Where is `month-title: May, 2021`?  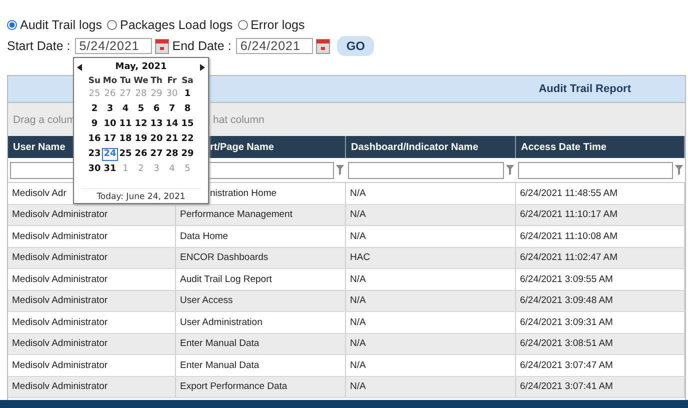 month-title: May, 2021 is located at coordinates (141, 67).